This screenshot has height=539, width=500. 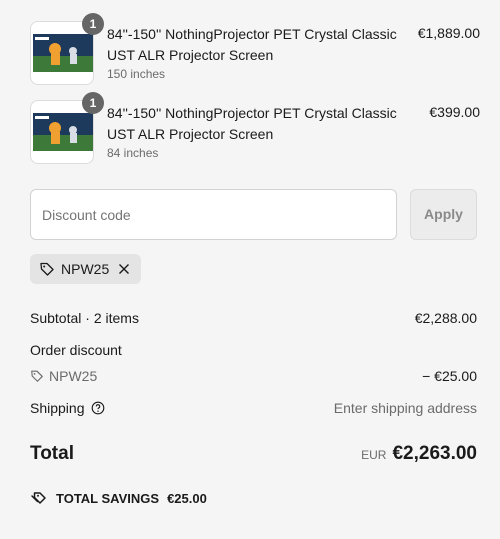 What do you see at coordinates (253, 454) in the screenshot?
I see `total-row: Total EUR €2,263.00` at bounding box center [253, 454].